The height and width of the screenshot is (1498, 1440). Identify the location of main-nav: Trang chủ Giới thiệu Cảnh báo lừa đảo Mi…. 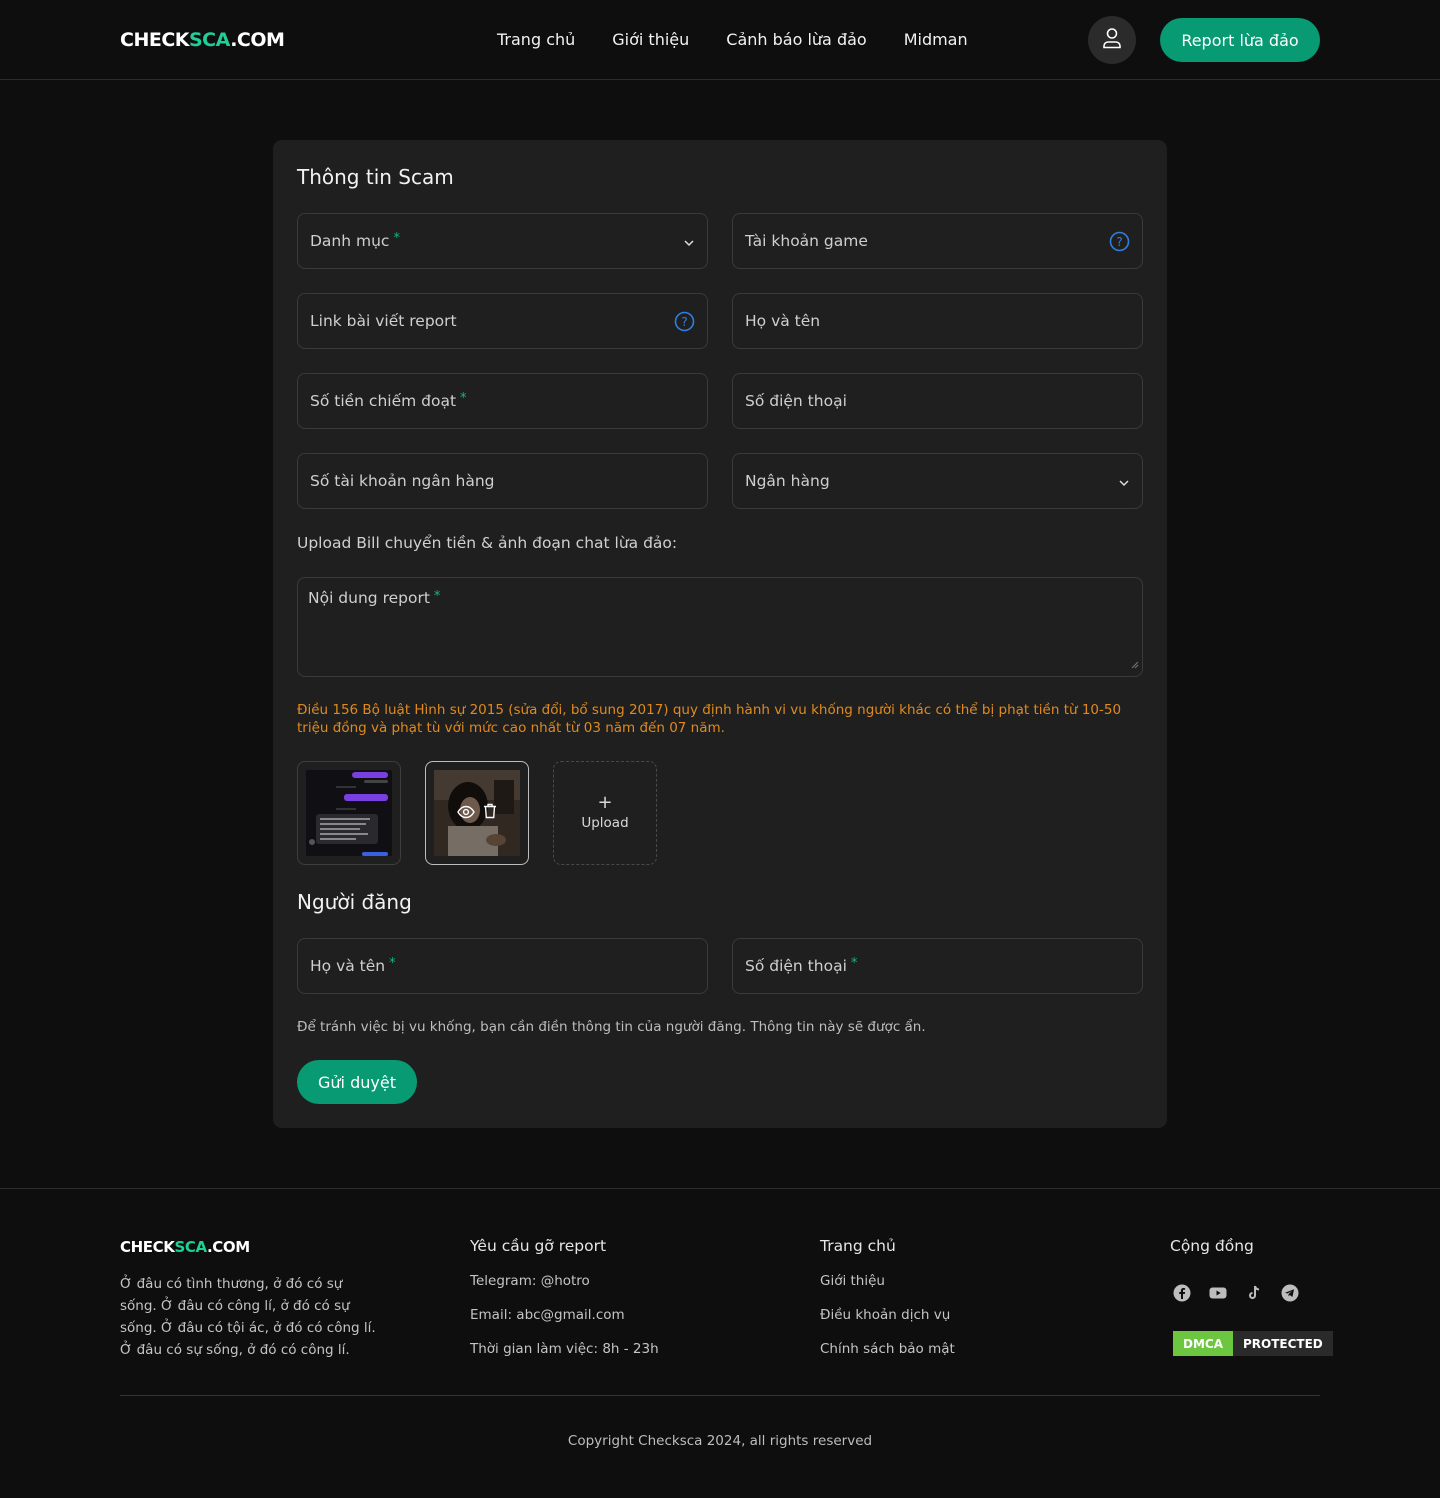
(751, 39).